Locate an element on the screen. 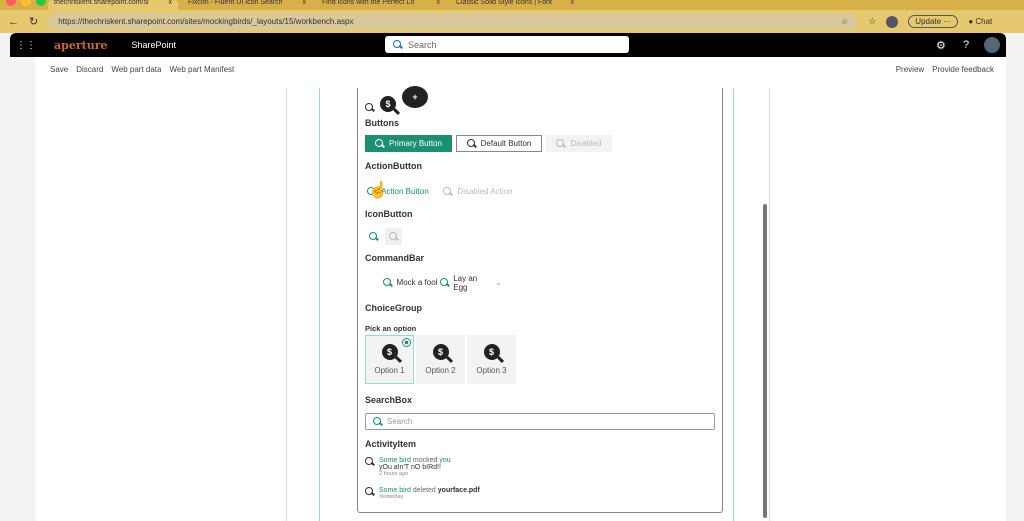 This screenshot has height=521, width=1024. radio-selected is located at coordinates (406, 342).